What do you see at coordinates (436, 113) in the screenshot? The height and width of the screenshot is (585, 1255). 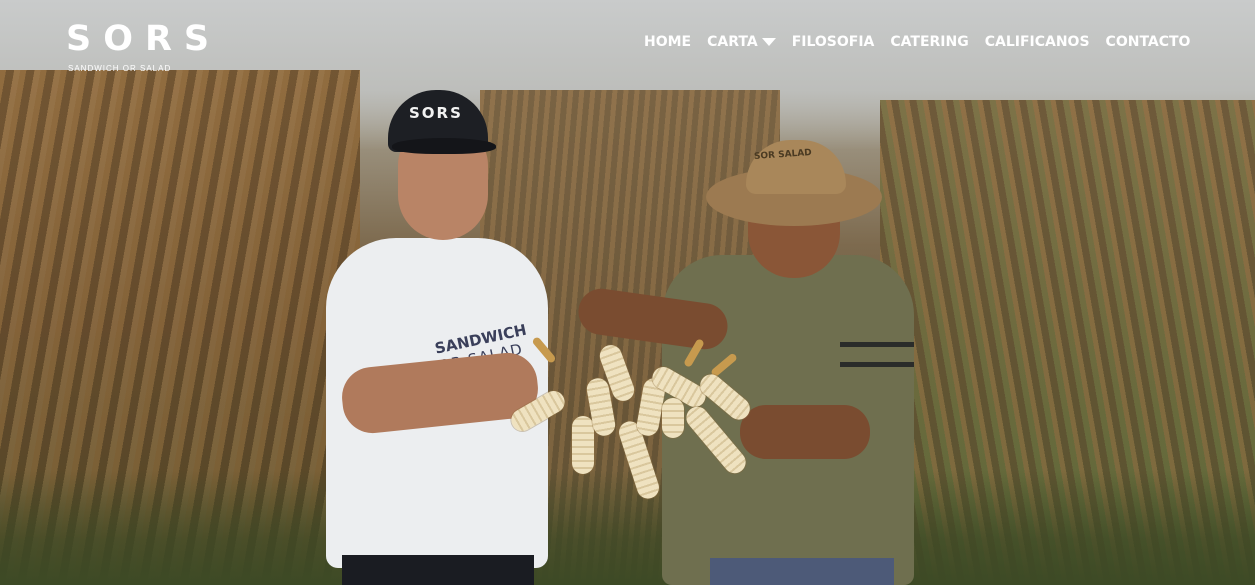 I see `cap-logo-text: SORS` at bounding box center [436, 113].